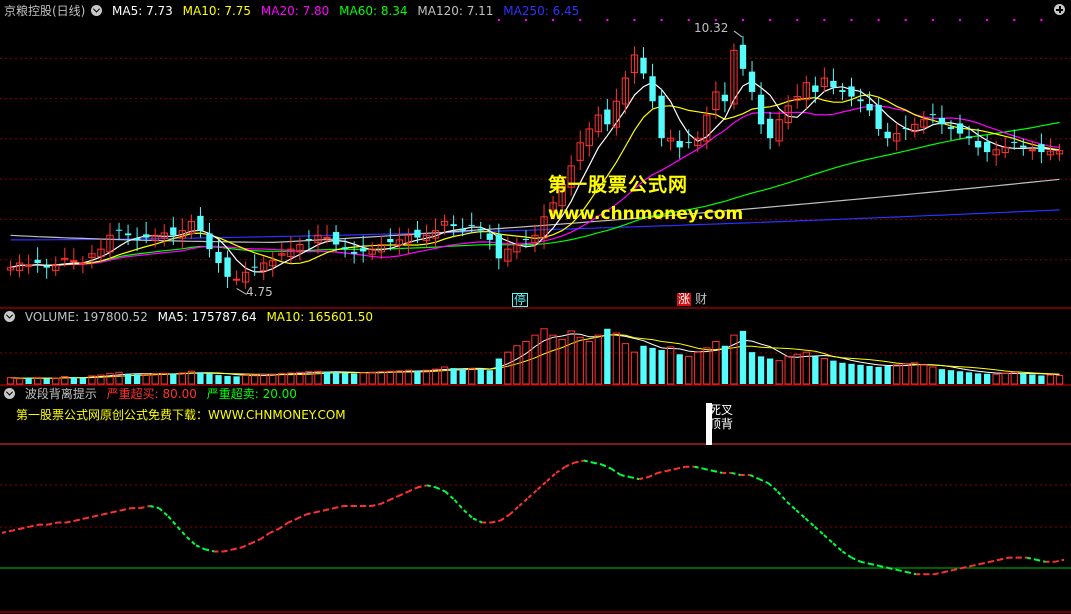  What do you see at coordinates (701, 299) in the screenshot?
I see `finance-marker: 财` at bounding box center [701, 299].